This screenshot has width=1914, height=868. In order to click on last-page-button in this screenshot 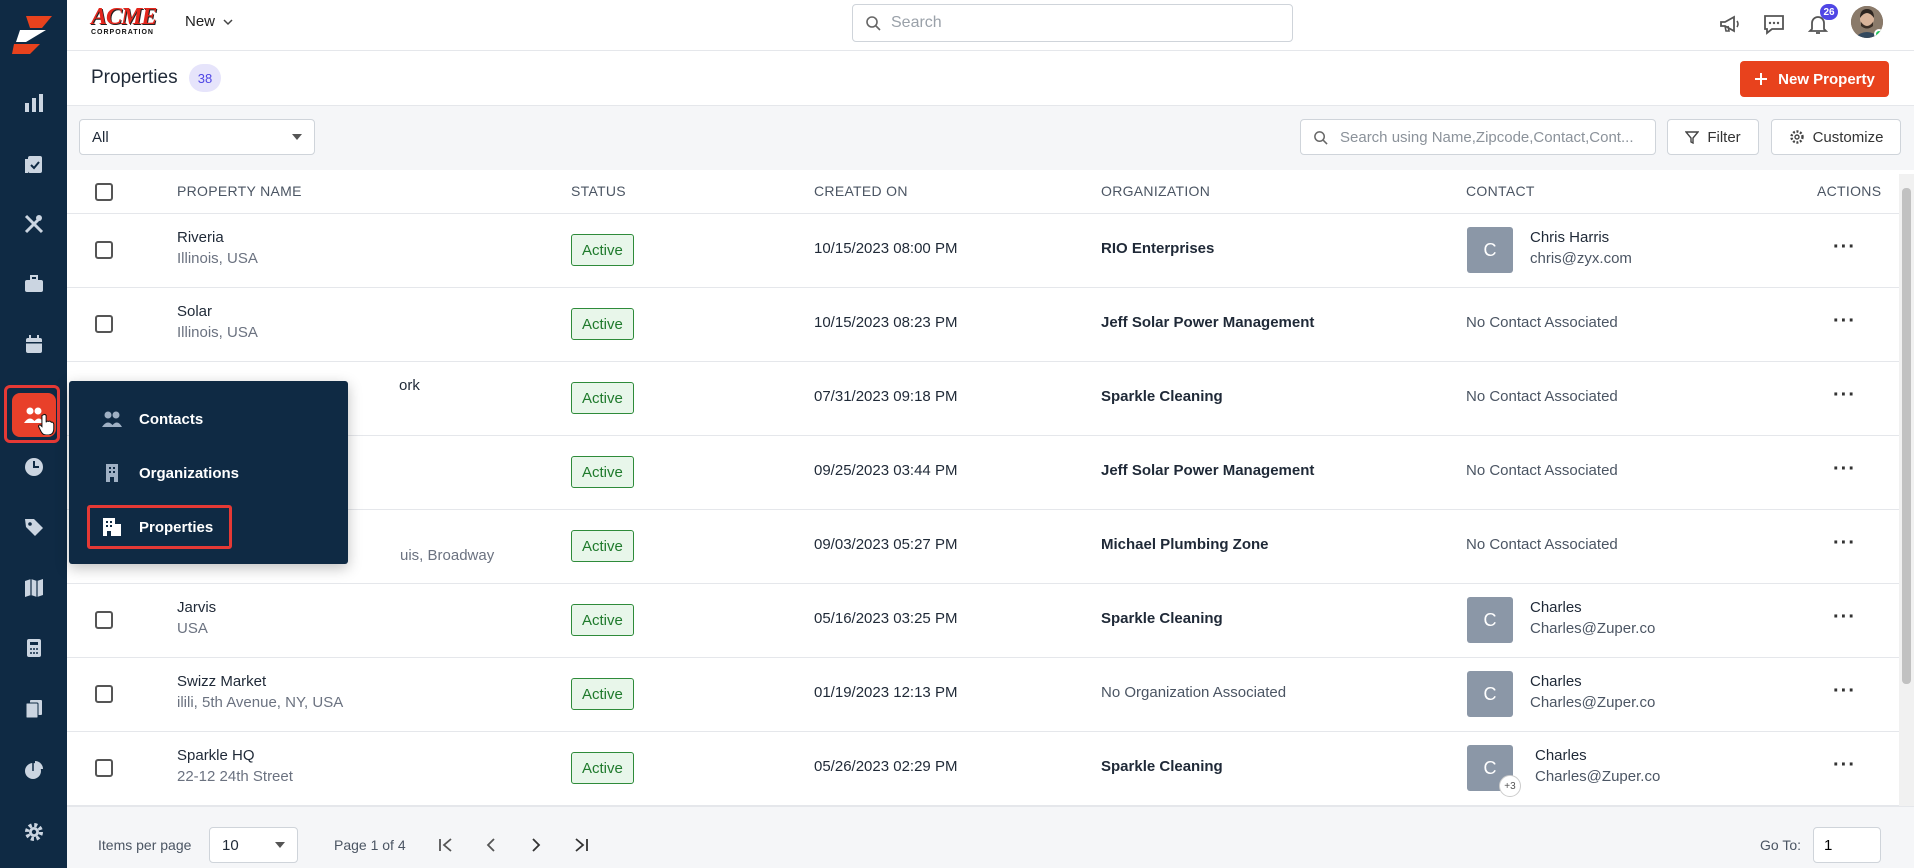, I will do `click(581, 845)`.